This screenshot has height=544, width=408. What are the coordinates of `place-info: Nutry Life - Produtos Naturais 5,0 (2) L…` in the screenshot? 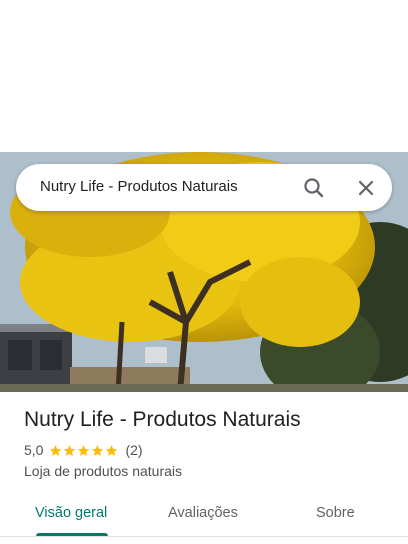 It's located at (209, 443).